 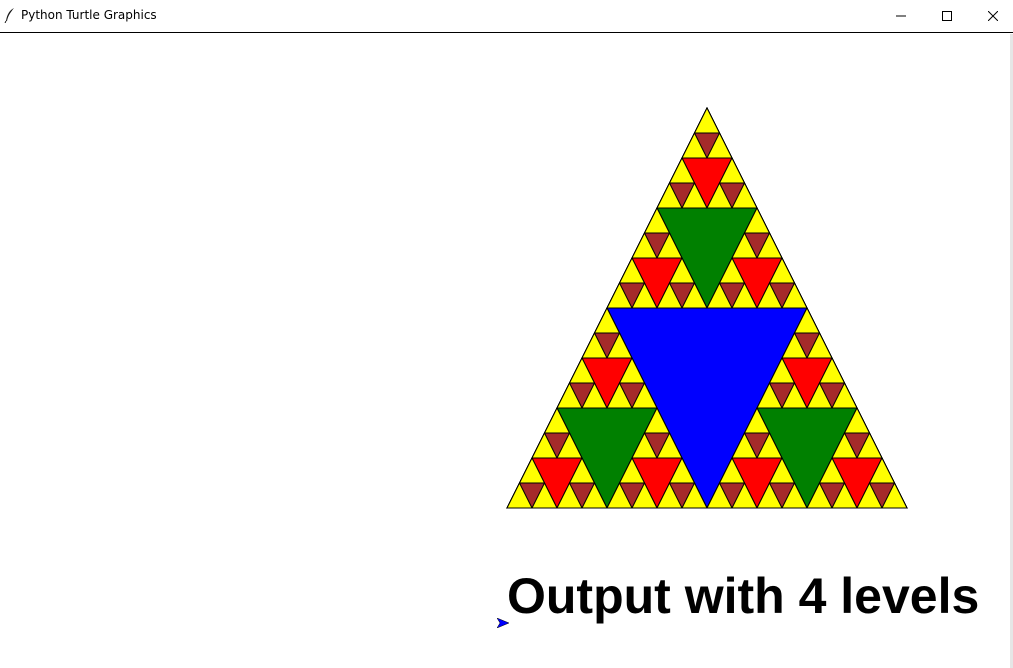 I want to click on fractal-triangle, so click(x=707, y=120).